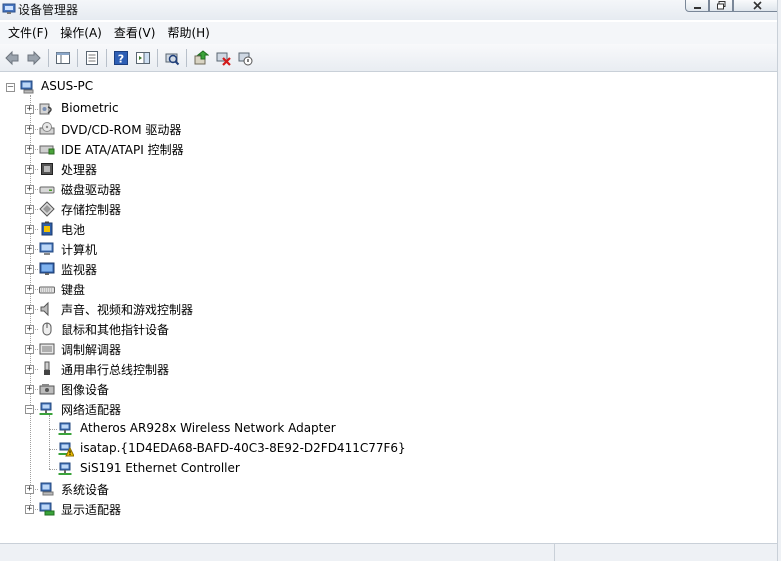 This screenshot has width=781, height=561. I want to click on console-tree-button, so click(63, 58).